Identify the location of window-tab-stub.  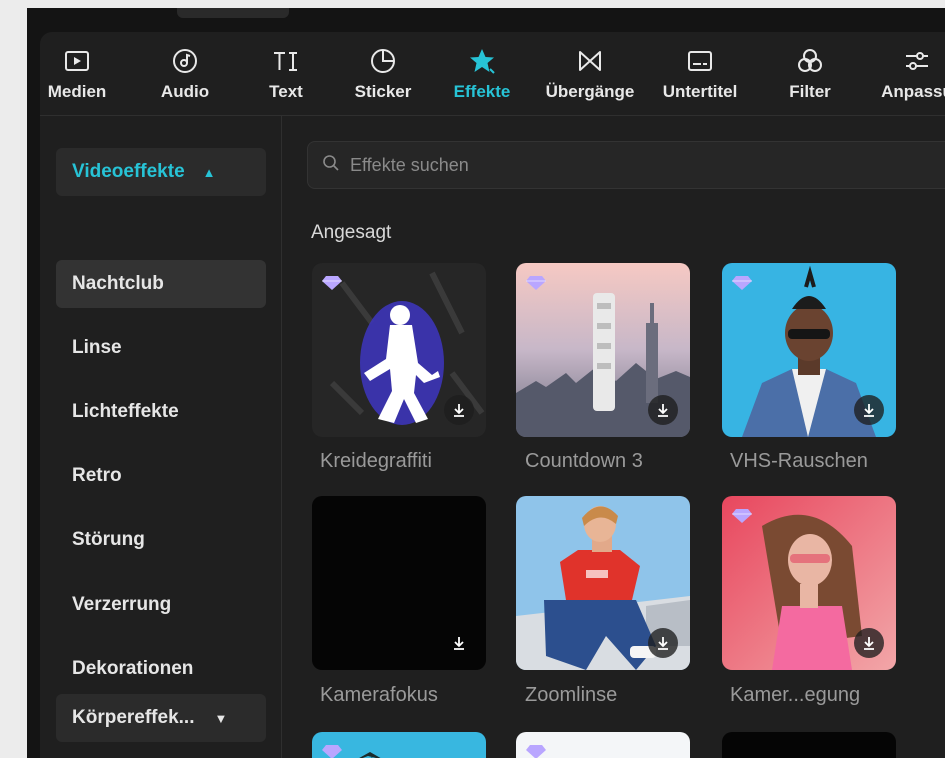
(233, 13).